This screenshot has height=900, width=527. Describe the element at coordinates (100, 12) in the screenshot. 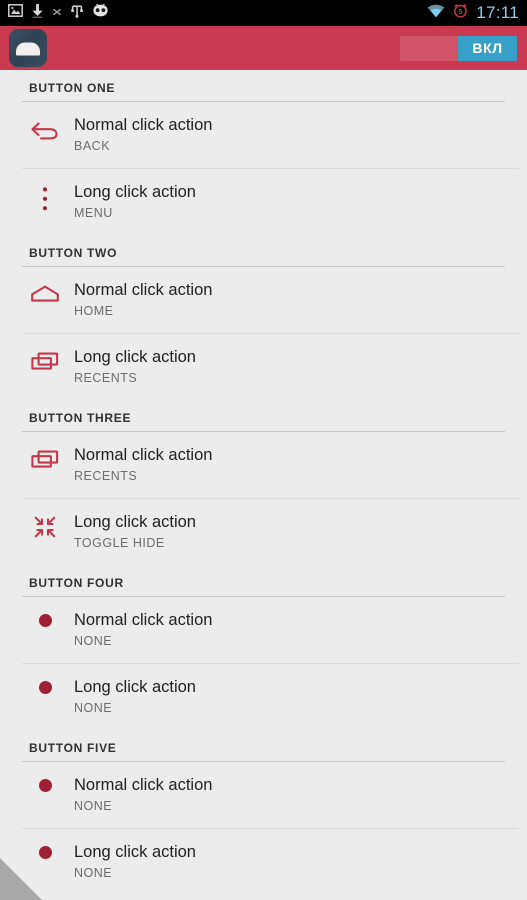

I see `cyanogenmod-icon` at that location.